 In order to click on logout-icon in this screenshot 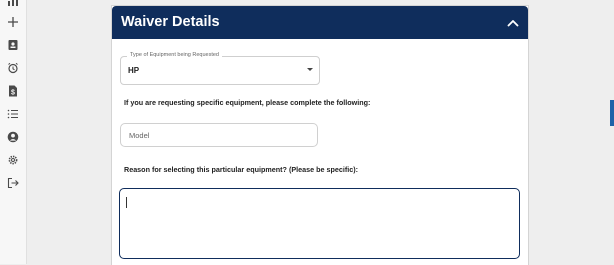, I will do `click(13, 183)`.